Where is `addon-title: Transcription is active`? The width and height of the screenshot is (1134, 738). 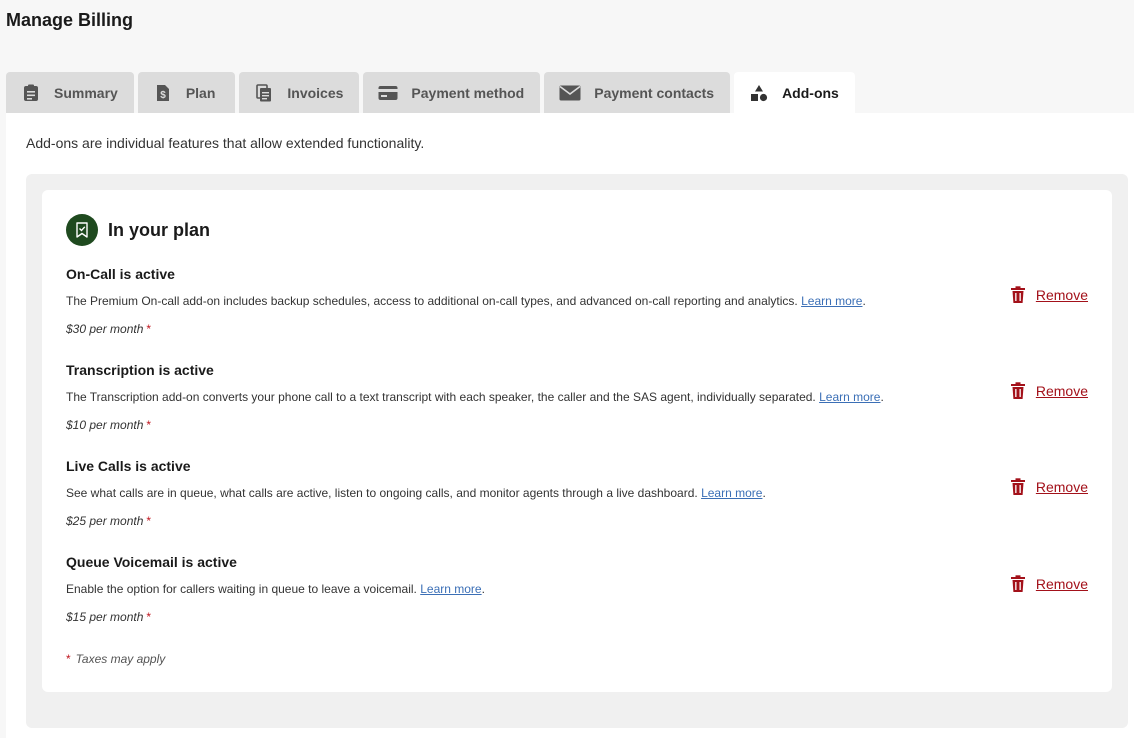
addon-title: Transcription is active is located at coordinates (140, 370).